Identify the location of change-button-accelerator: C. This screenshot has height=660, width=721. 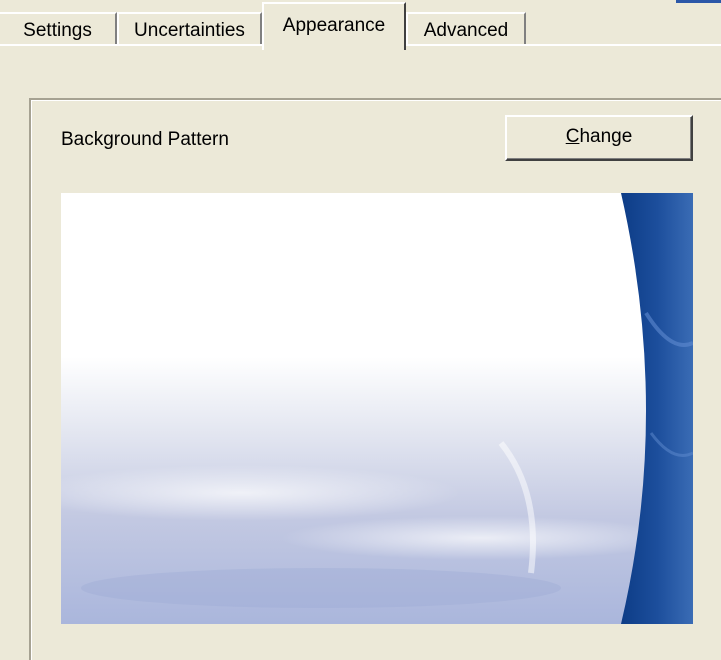
(572, 136).